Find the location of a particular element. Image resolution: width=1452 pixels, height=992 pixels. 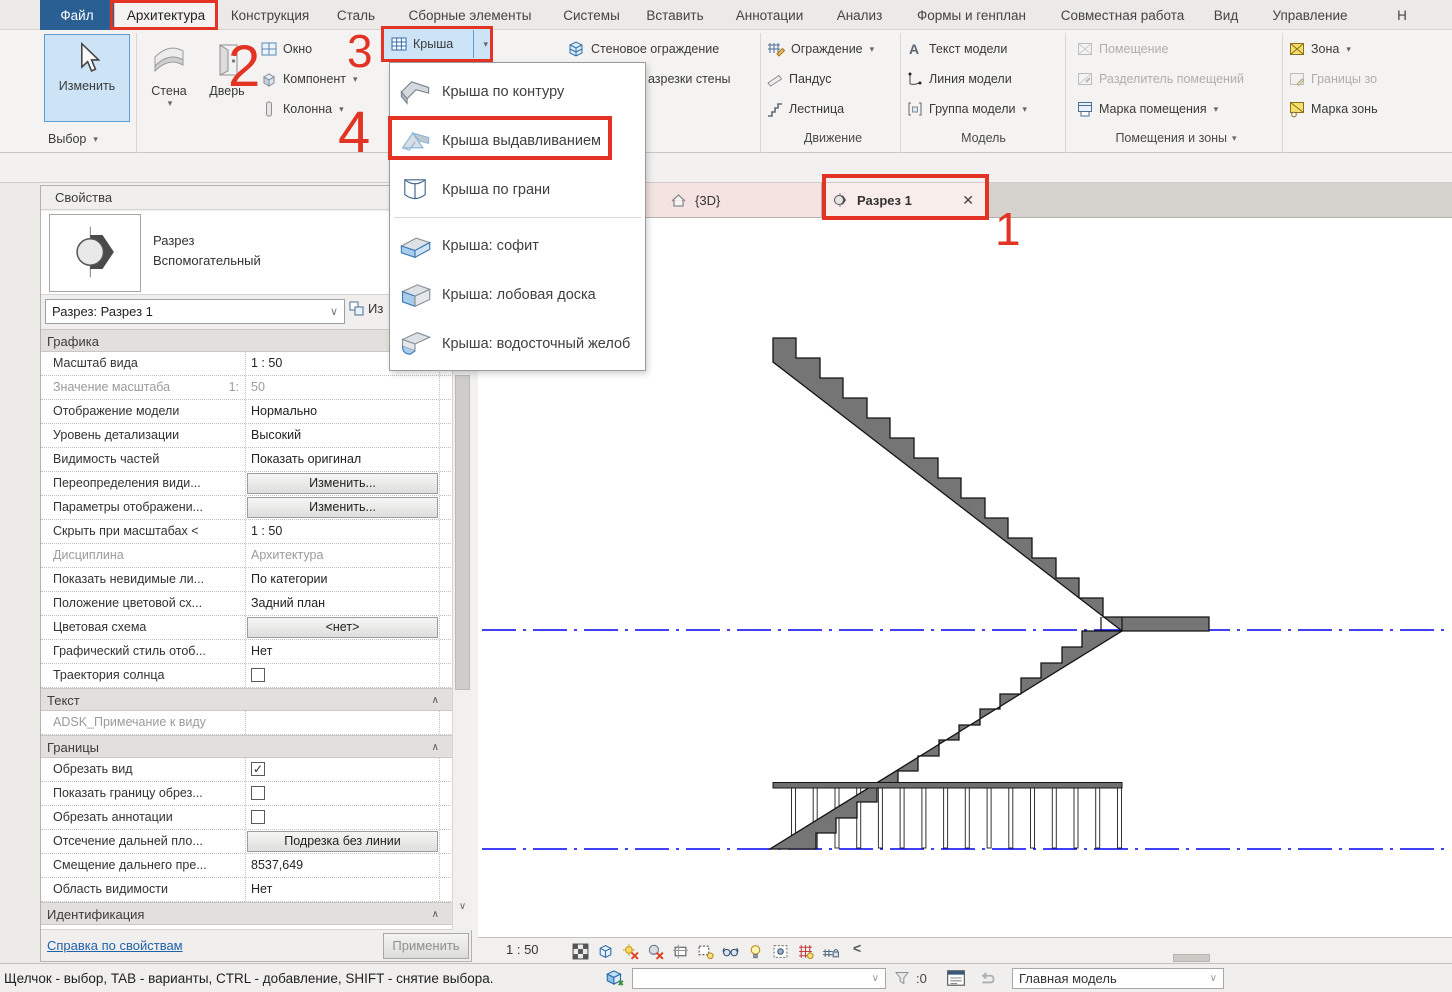

stair-button: Лестница is located at coordinates (805, 109).